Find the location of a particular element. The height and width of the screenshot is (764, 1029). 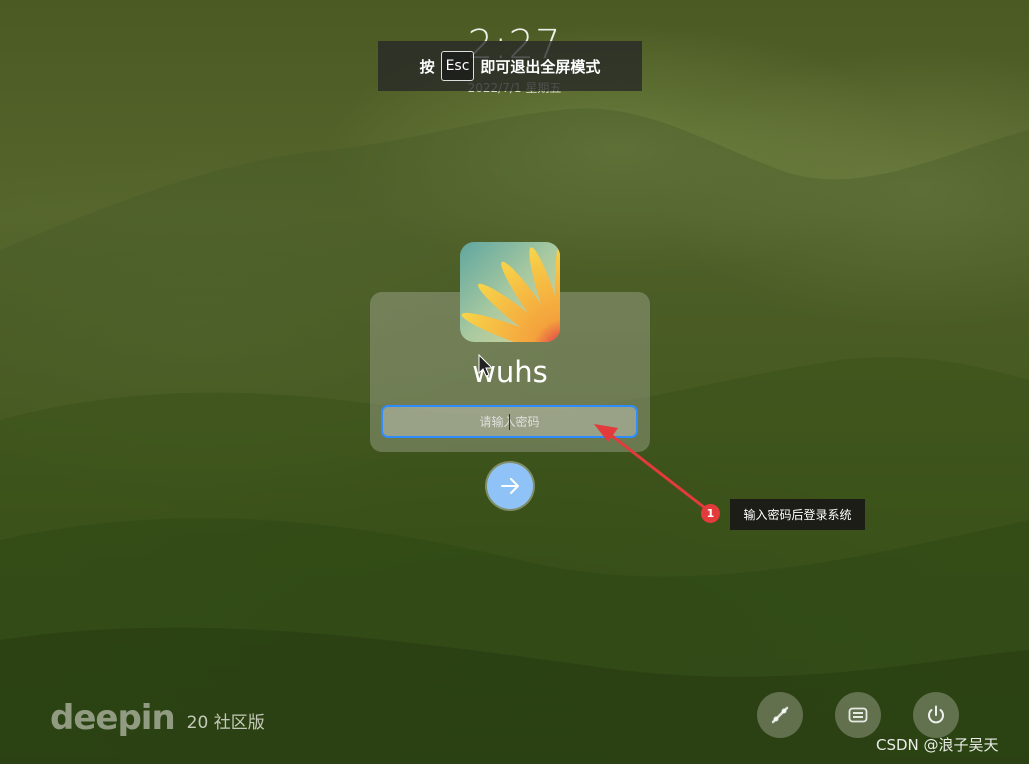

banner-suffix: 即可退出全屏模式 is located at coordinates (540, 66).